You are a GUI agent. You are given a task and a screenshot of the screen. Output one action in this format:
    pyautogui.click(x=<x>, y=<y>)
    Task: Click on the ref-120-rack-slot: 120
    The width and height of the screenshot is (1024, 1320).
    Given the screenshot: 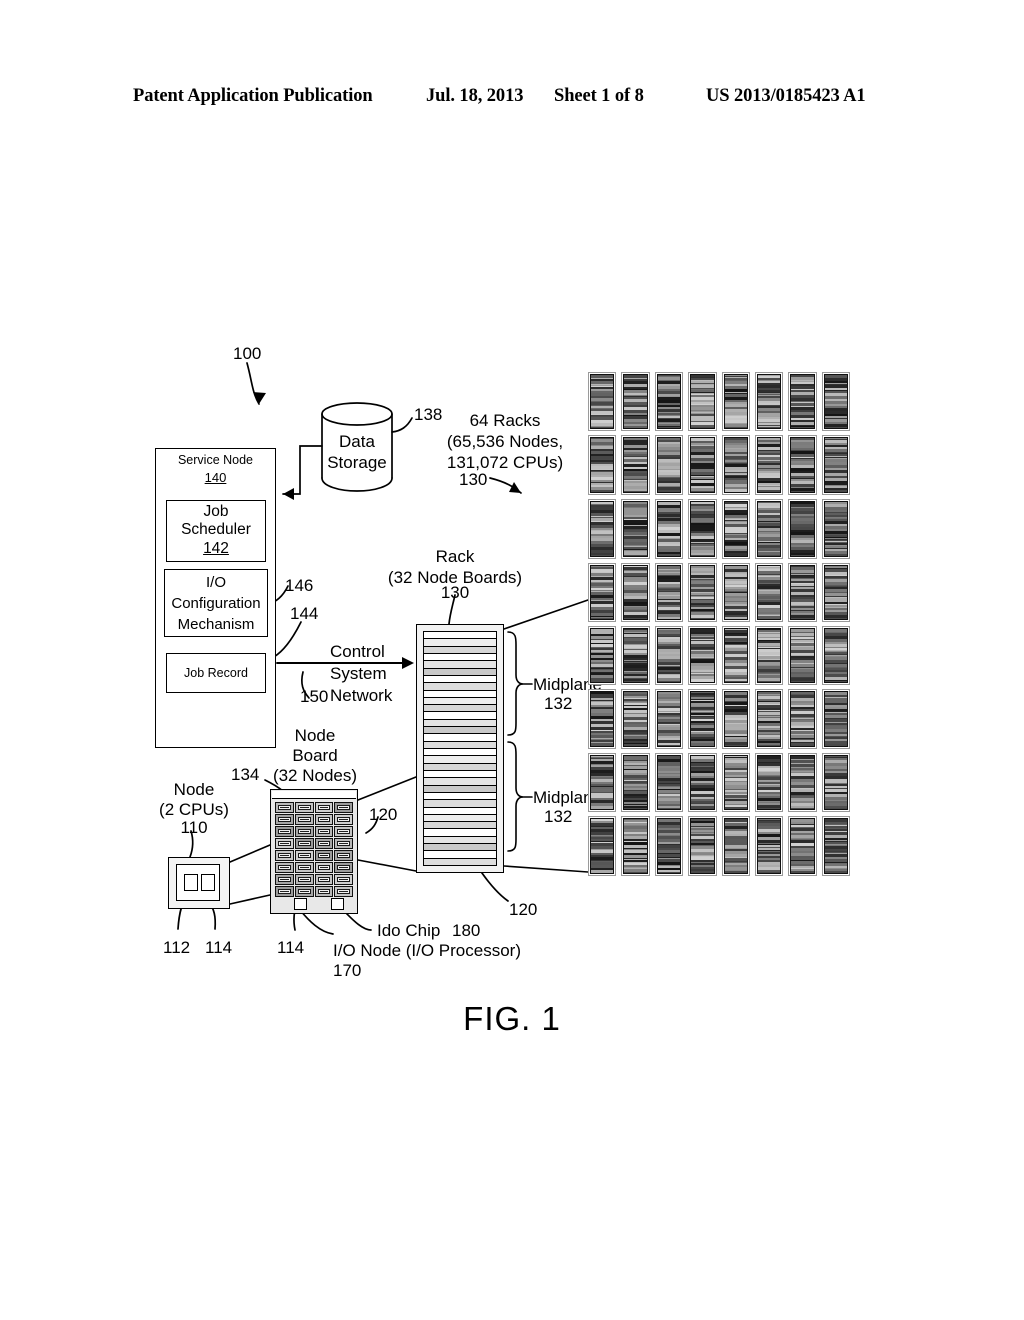 What is the action you would take?
    pyautogui.click(x=523, y=909)
    